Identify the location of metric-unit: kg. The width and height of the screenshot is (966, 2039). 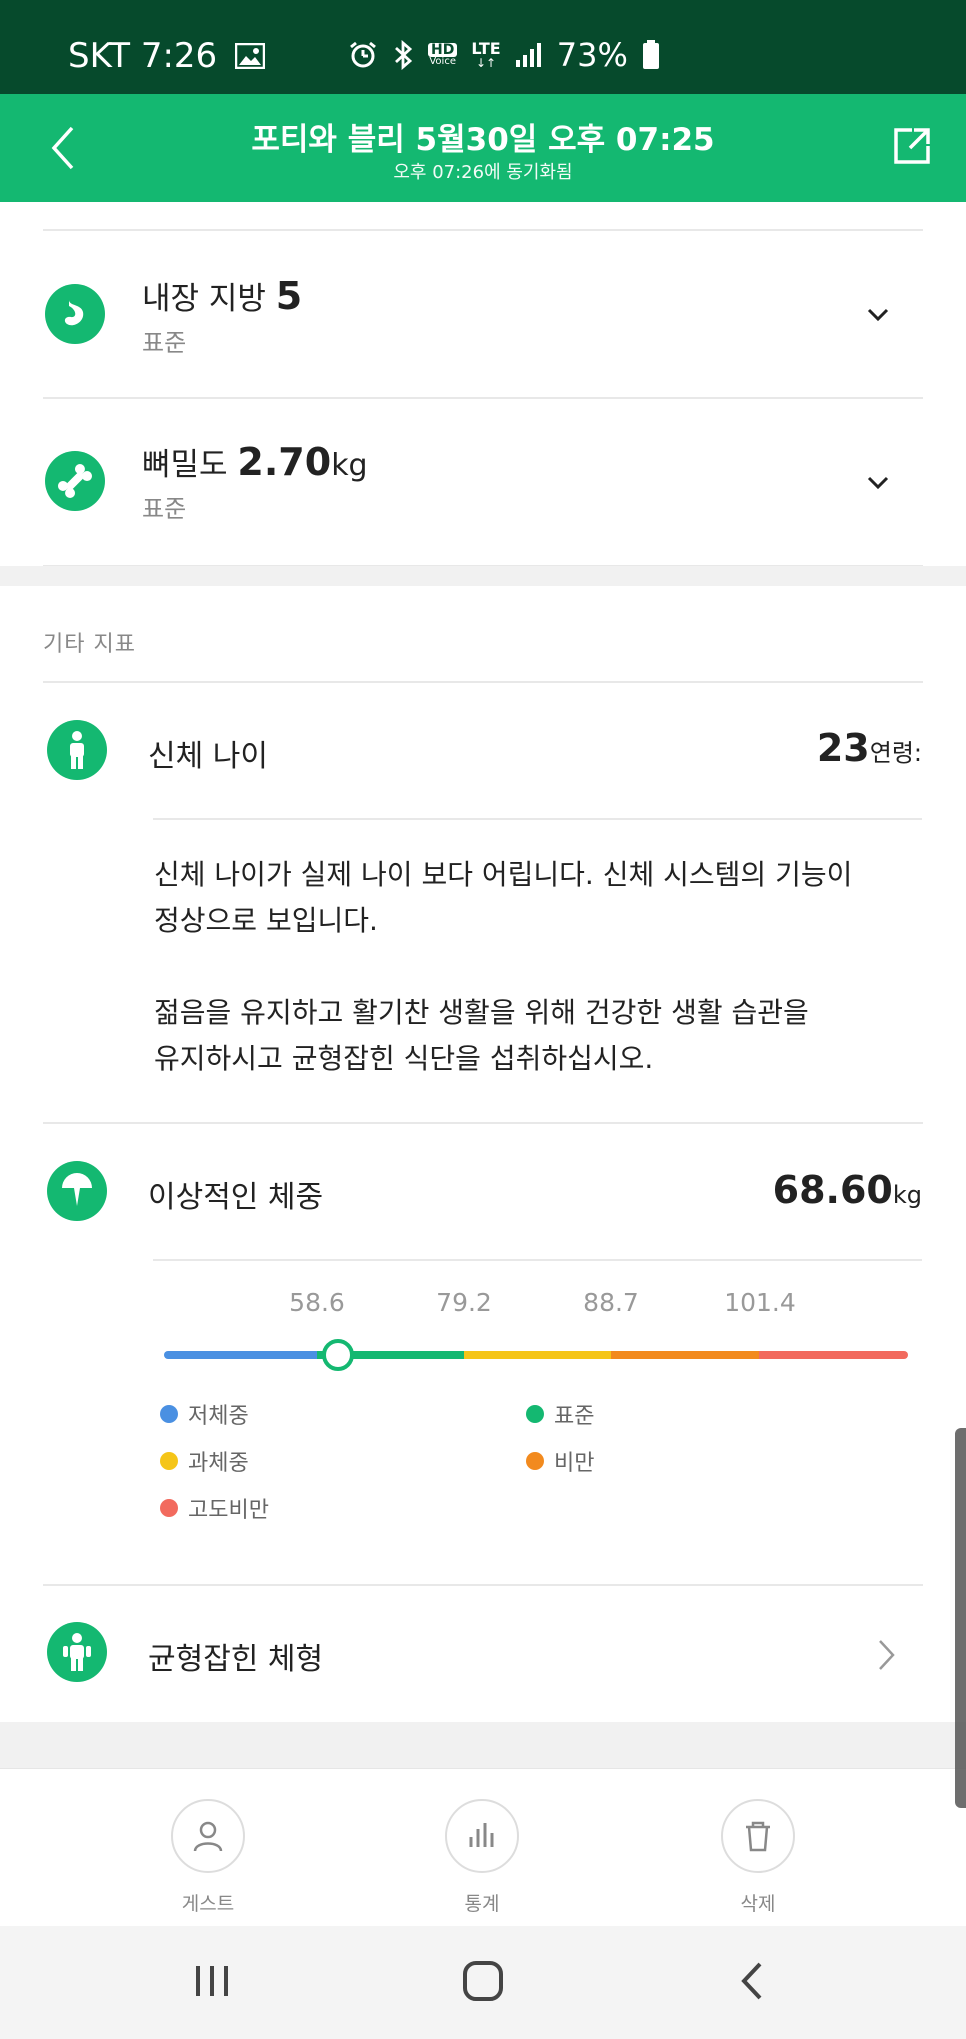
(349, 465).